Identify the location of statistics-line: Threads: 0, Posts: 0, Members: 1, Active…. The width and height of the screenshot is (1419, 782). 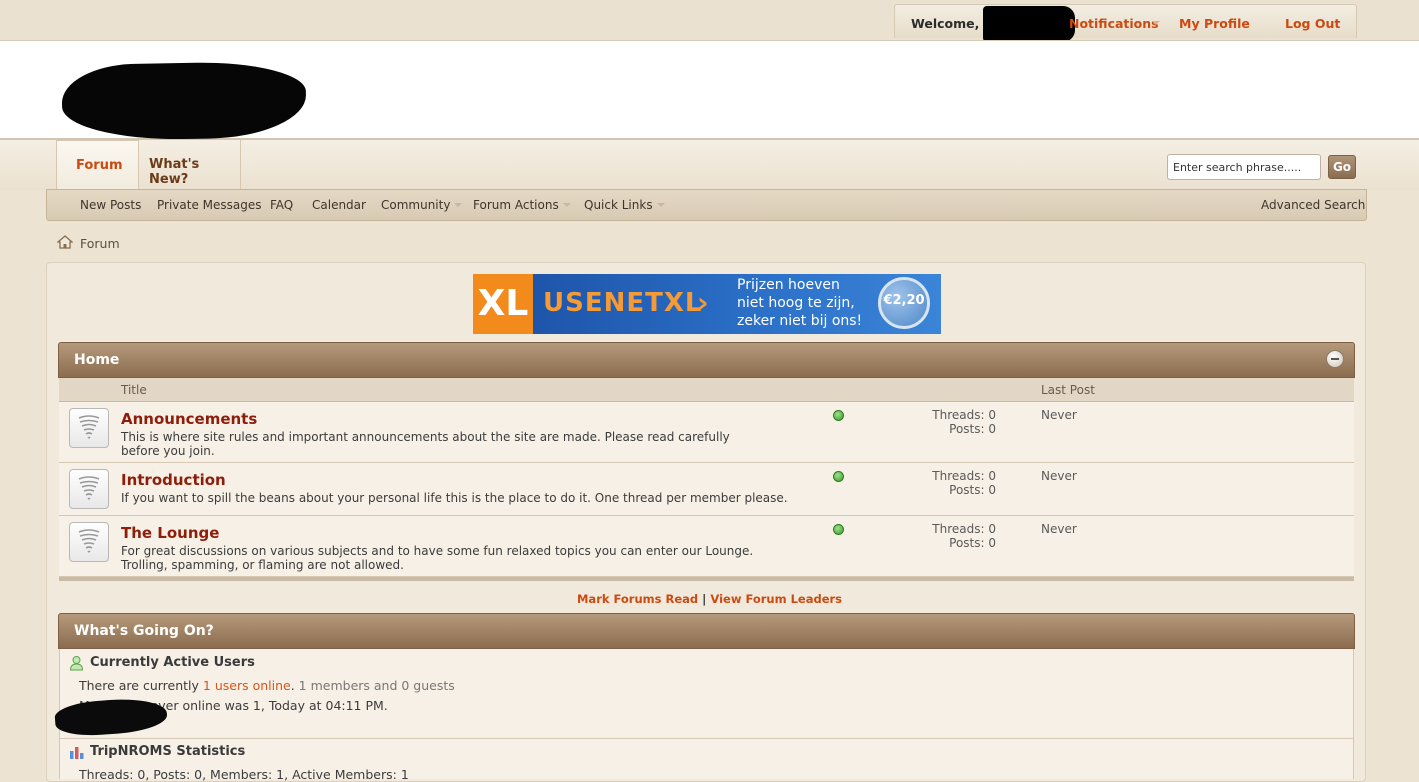
(244, 774).